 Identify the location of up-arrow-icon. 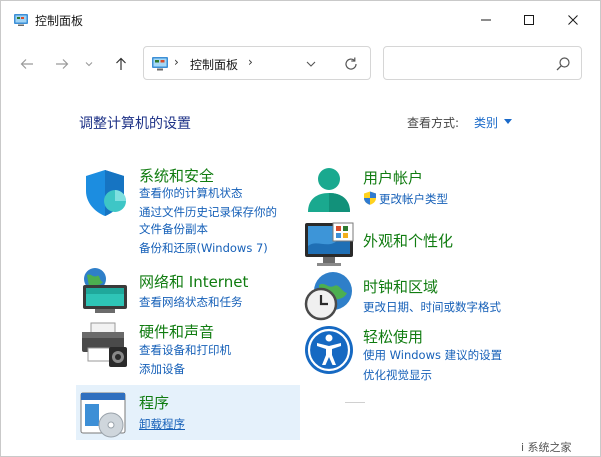
(121, 63).